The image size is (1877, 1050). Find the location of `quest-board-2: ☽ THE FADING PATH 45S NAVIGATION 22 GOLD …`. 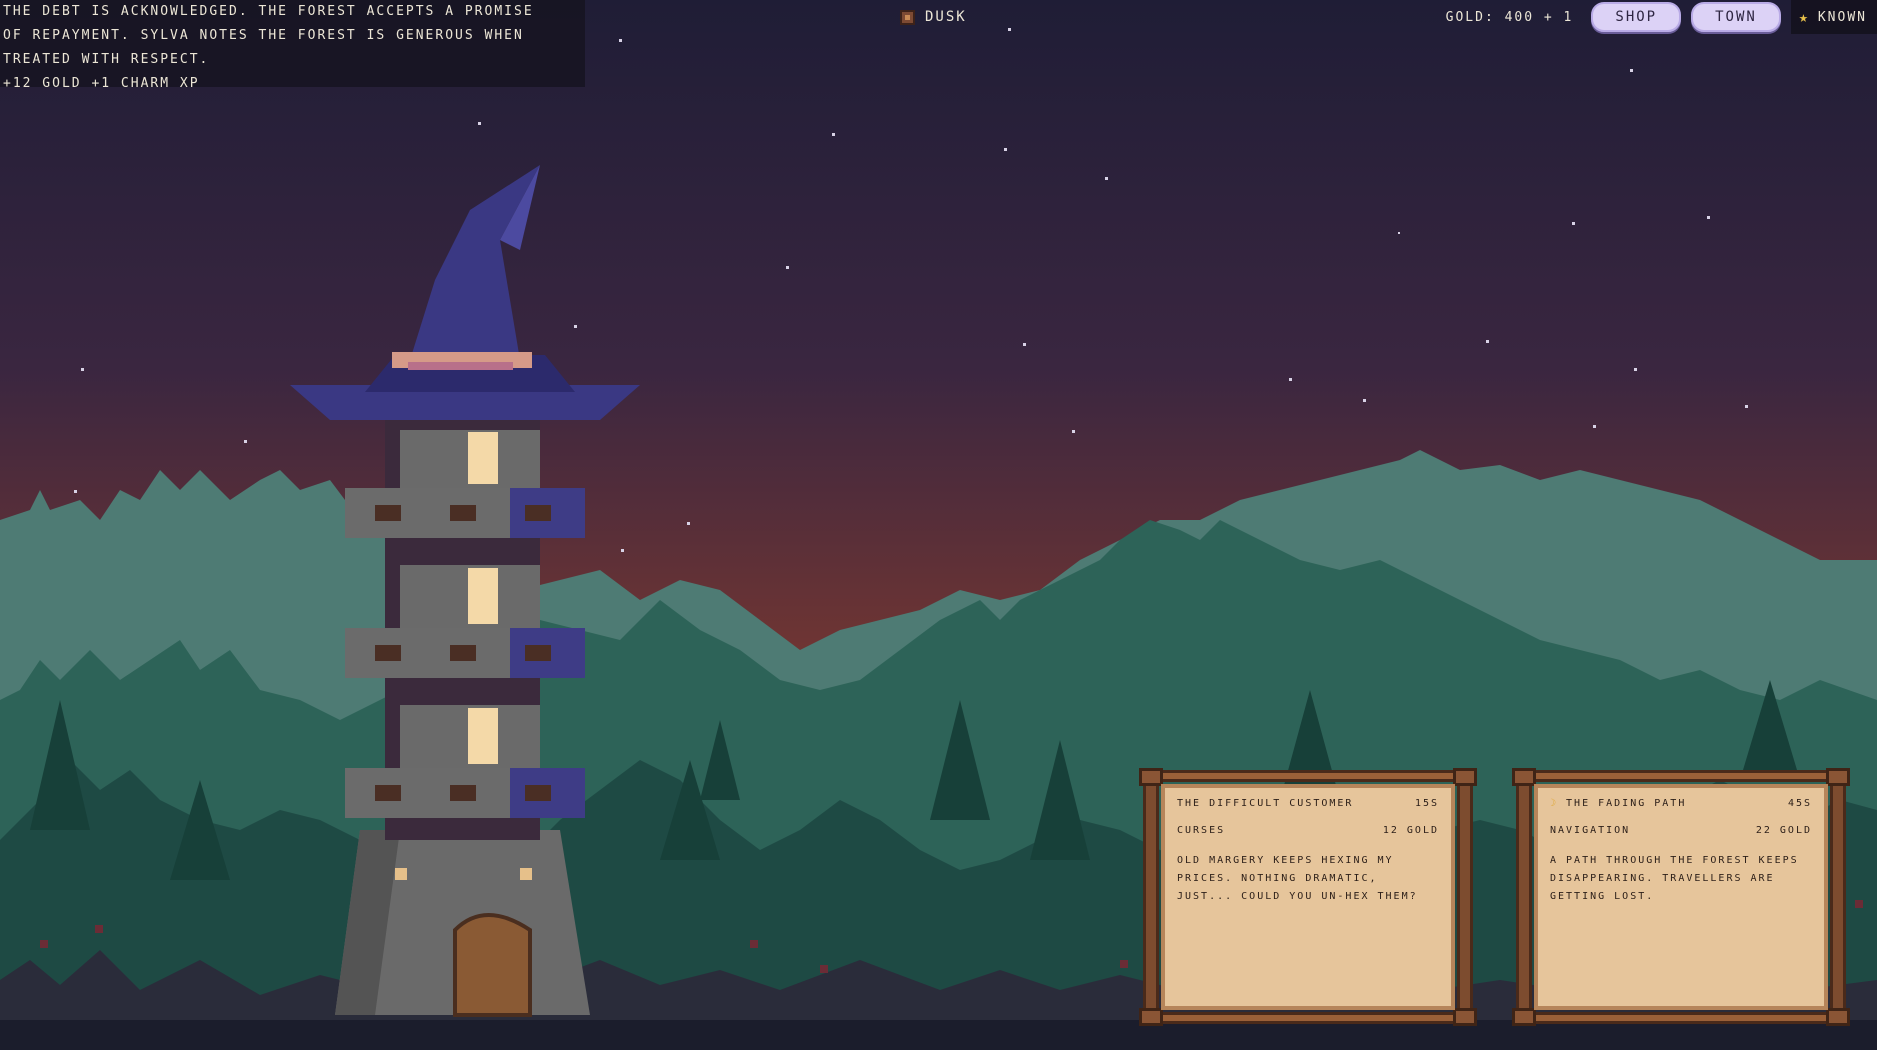

quest-board-2: ☽ THE FADING PATH 45S NAVIGATION 22 GOLD … is located at coordinates (1681, 897).